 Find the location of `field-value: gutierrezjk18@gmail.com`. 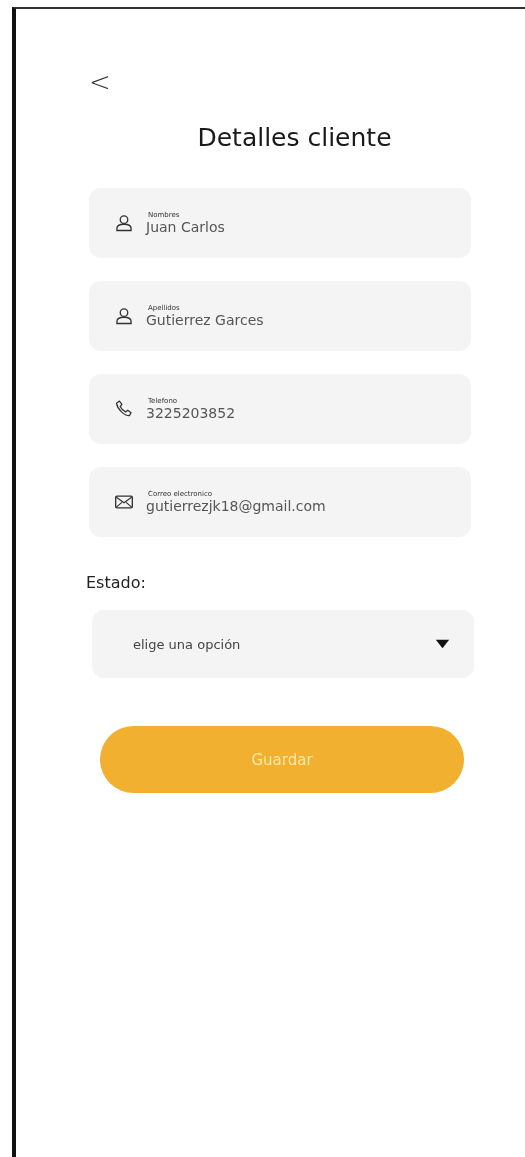

field-value: gutierrezjk18@gmail.com is located at coordinates (236, 506).